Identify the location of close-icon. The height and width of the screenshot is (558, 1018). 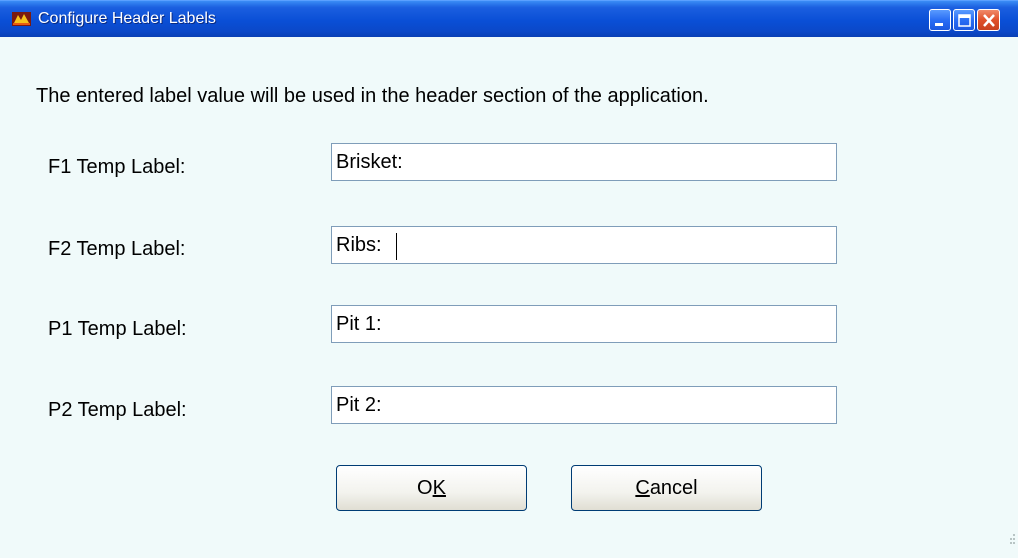
(989, 20).